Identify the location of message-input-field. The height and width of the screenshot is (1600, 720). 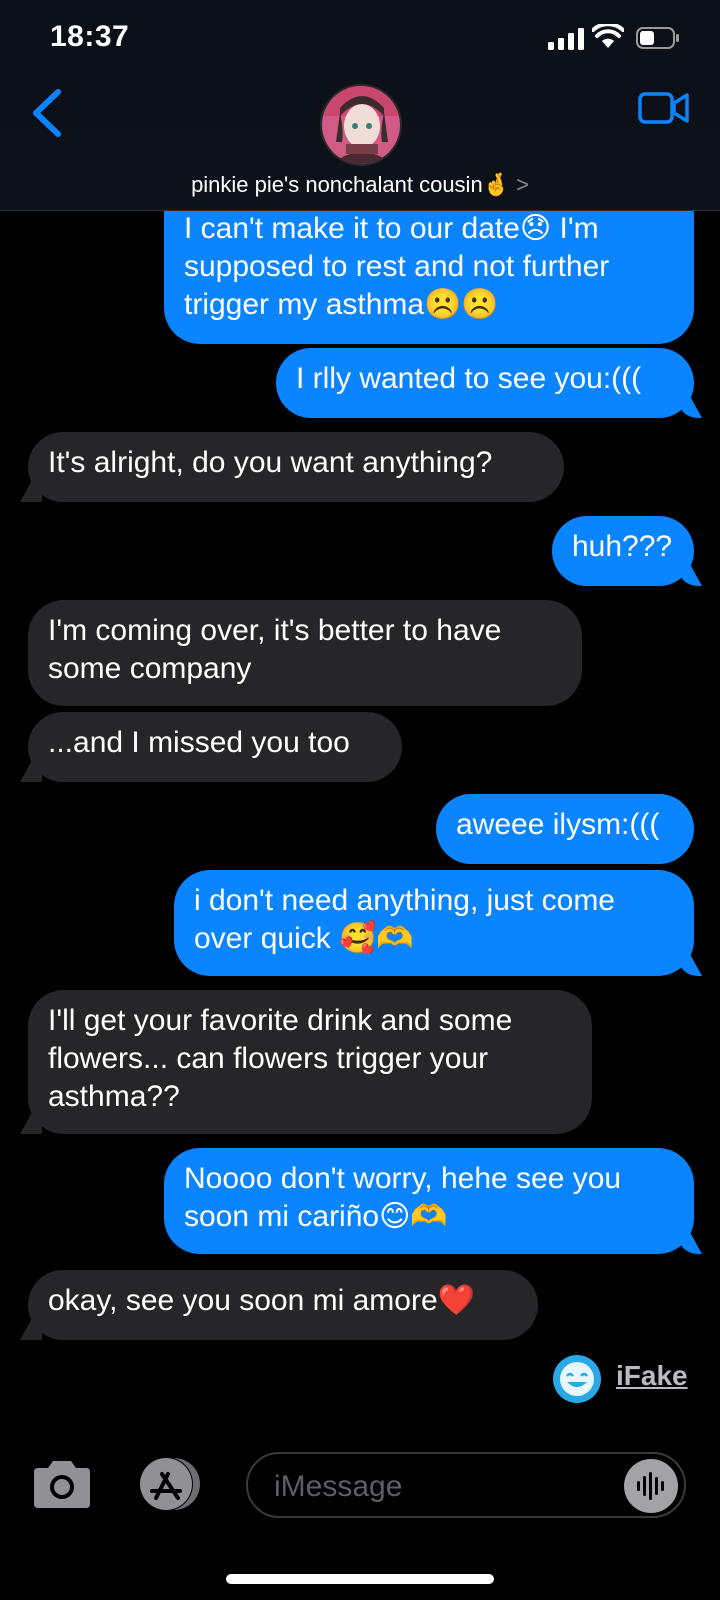
(466, 1485).